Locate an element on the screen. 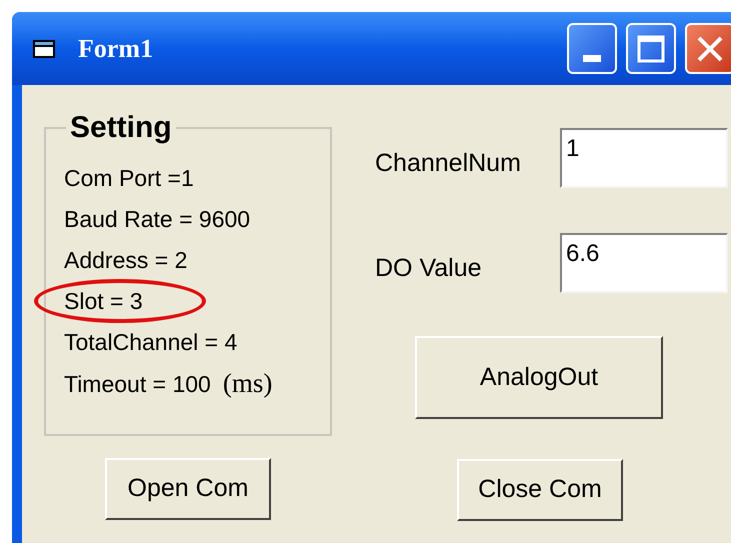  setting-text: Slot = 3 is located at coordinates (103, 301).